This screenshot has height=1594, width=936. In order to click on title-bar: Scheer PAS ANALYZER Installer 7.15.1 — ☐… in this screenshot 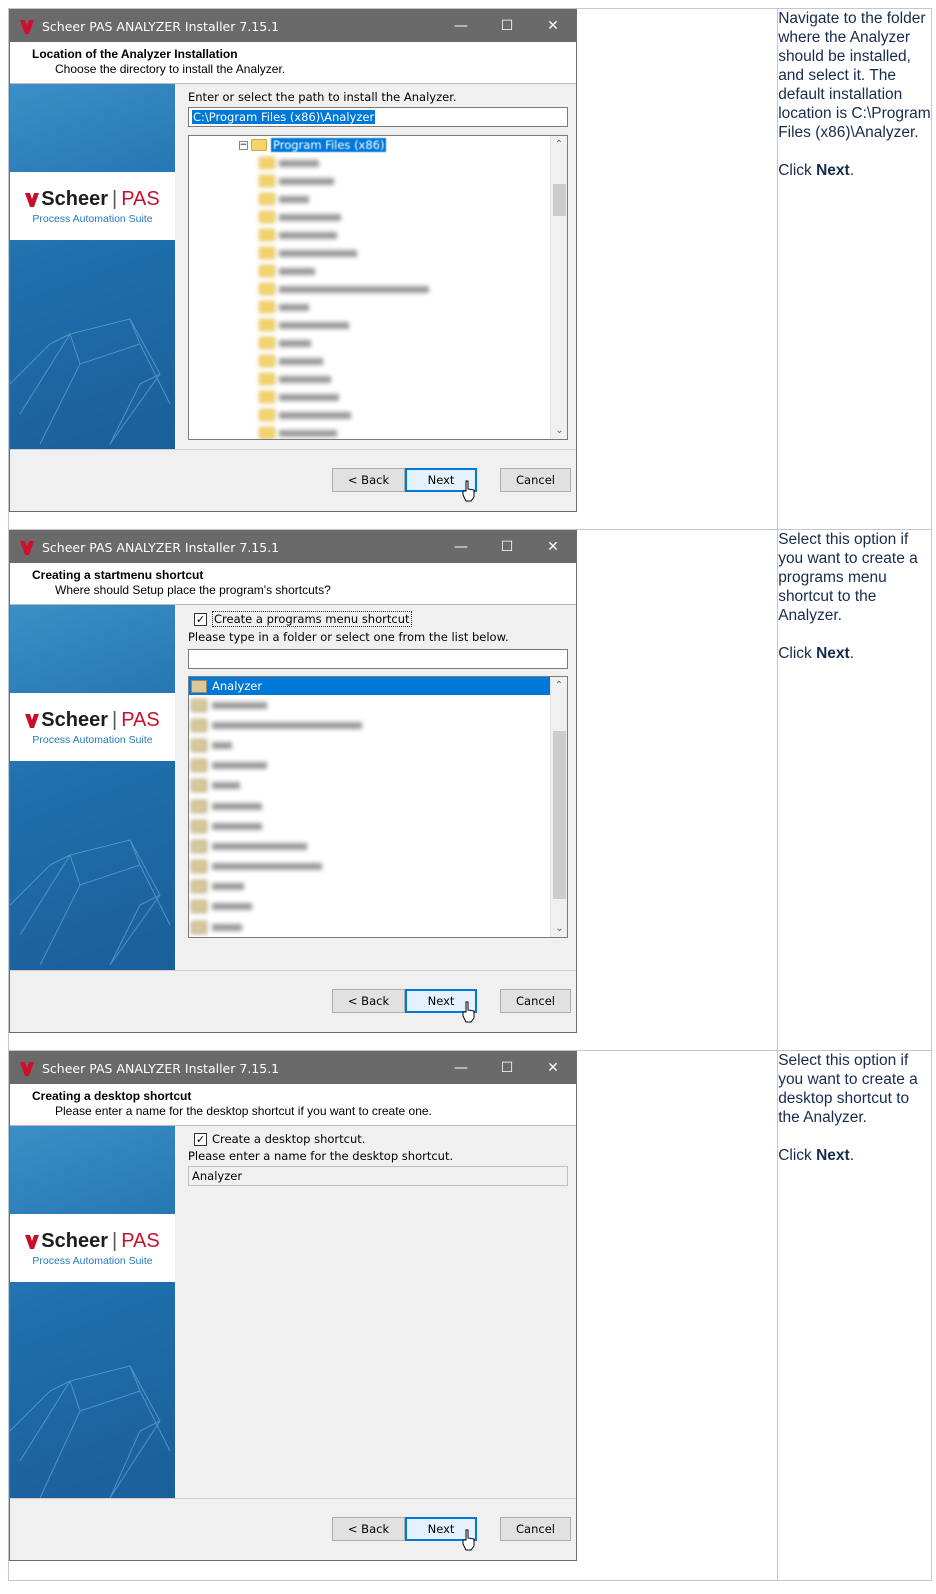, I will do `click(293, 1068)`.